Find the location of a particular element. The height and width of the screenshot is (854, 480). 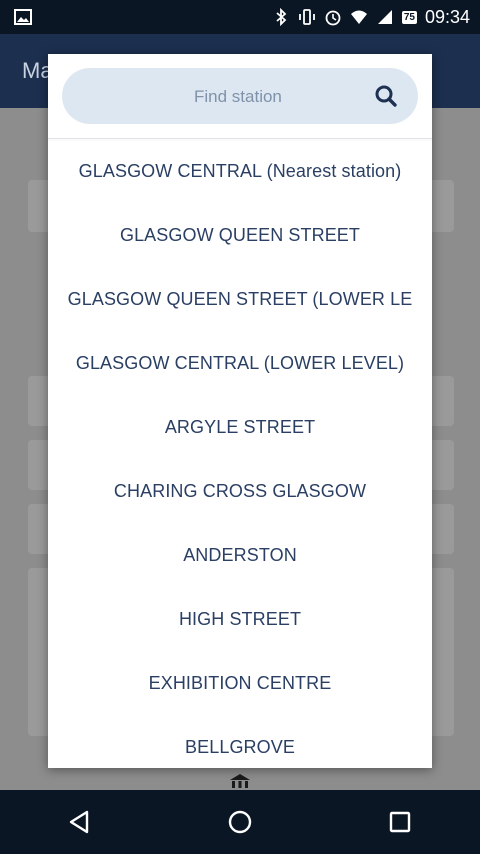

station-item: ANDERSTON is located at coordinates (240, 555).